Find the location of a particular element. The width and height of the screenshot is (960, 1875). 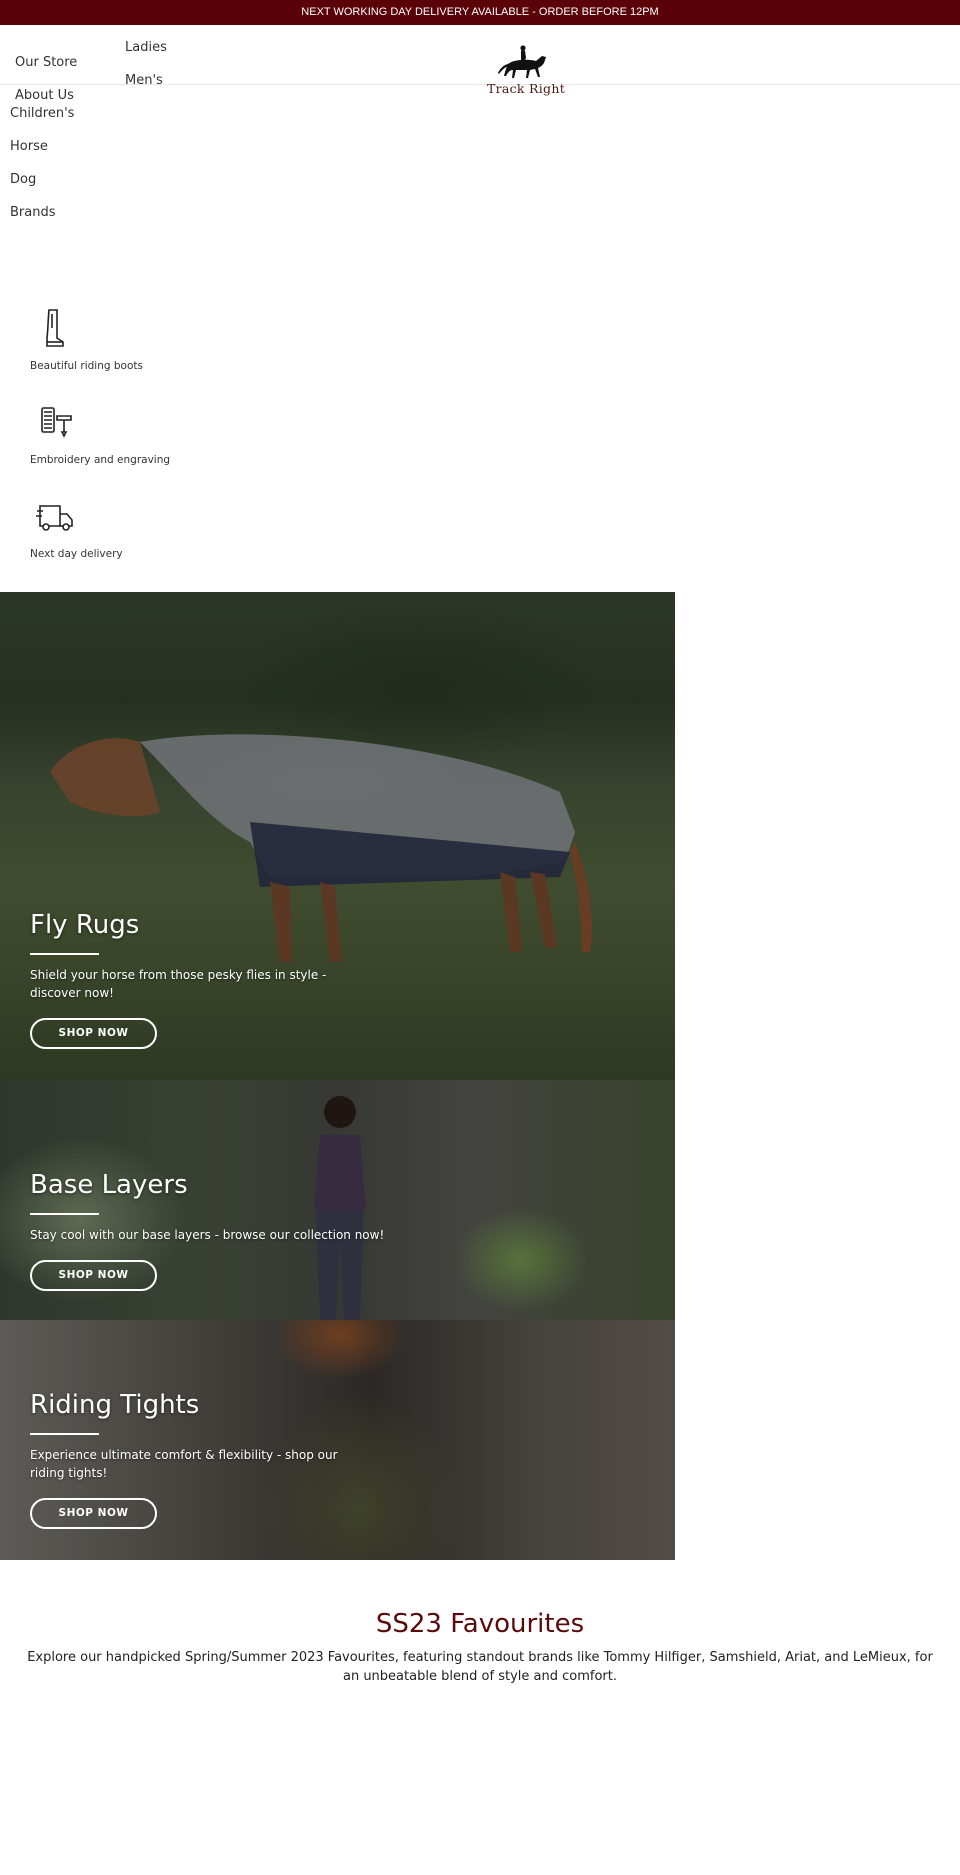

delivery-van-icon is located at coordinates (54, 518).